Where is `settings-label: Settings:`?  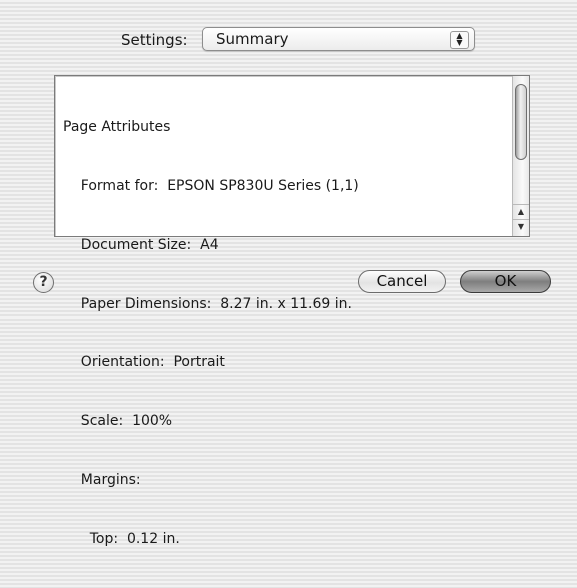
settings-label: Settings: is located at coordinates (154, 40).